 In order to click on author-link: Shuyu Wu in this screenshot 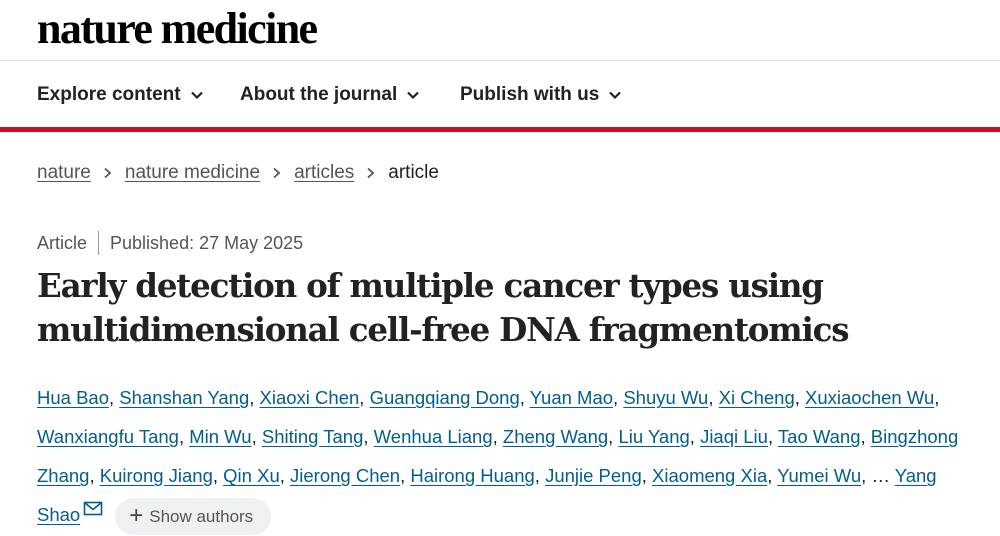, I will do `click(665, 397)`.